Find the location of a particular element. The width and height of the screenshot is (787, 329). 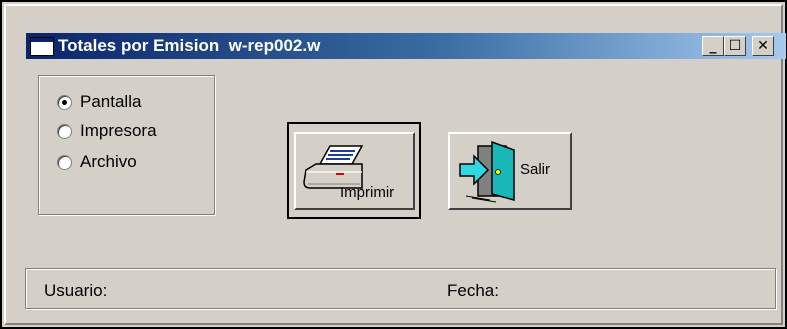

exit-button: Salir is located at coordinates (510, 171).